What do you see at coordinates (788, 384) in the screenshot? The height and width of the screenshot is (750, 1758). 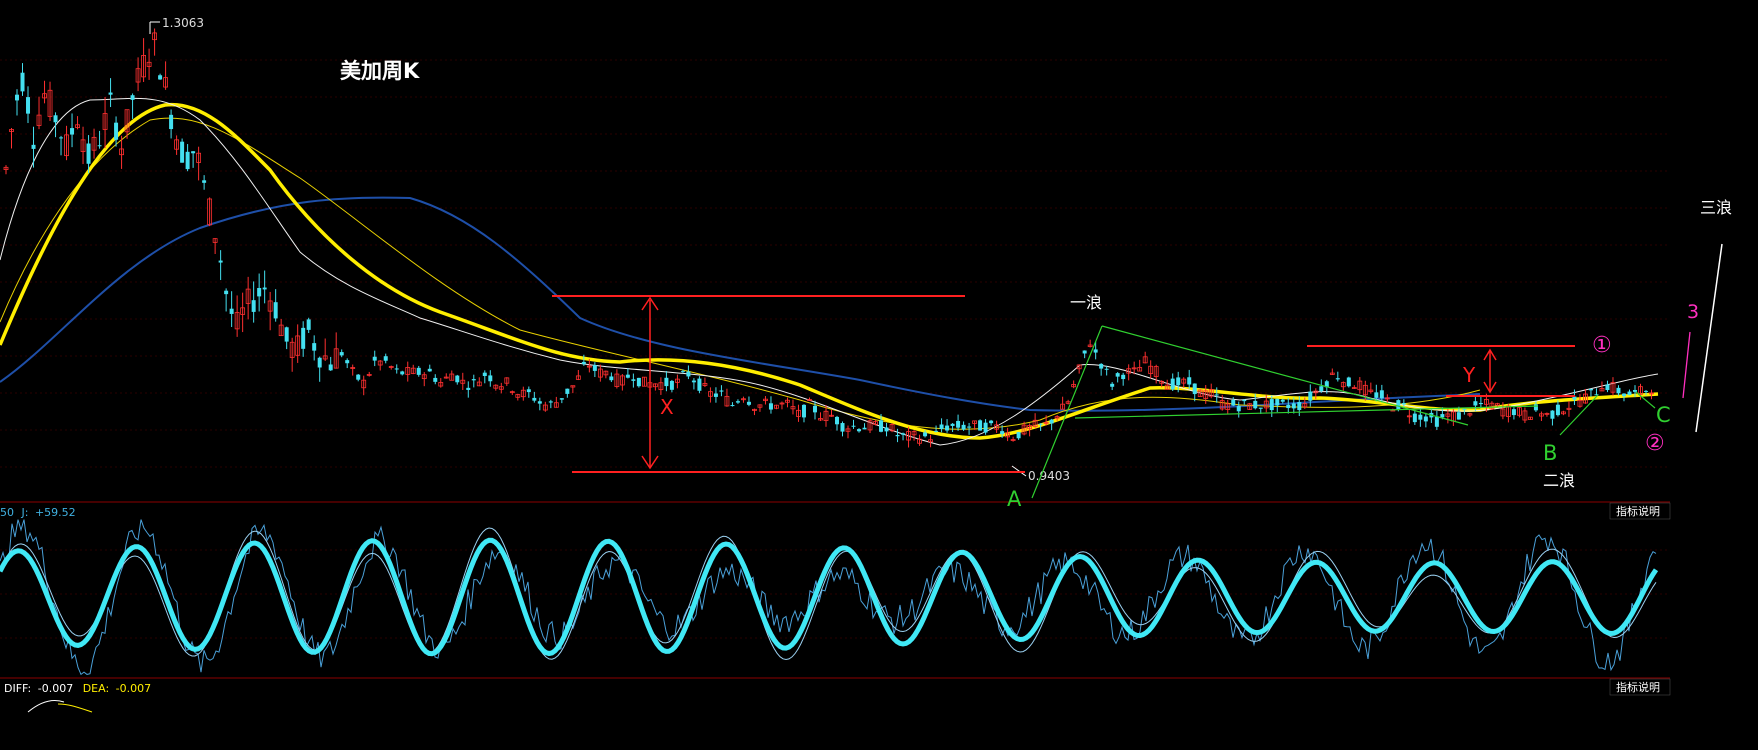 I see `x-range-annotation: X` at bounding box center [788, 384].